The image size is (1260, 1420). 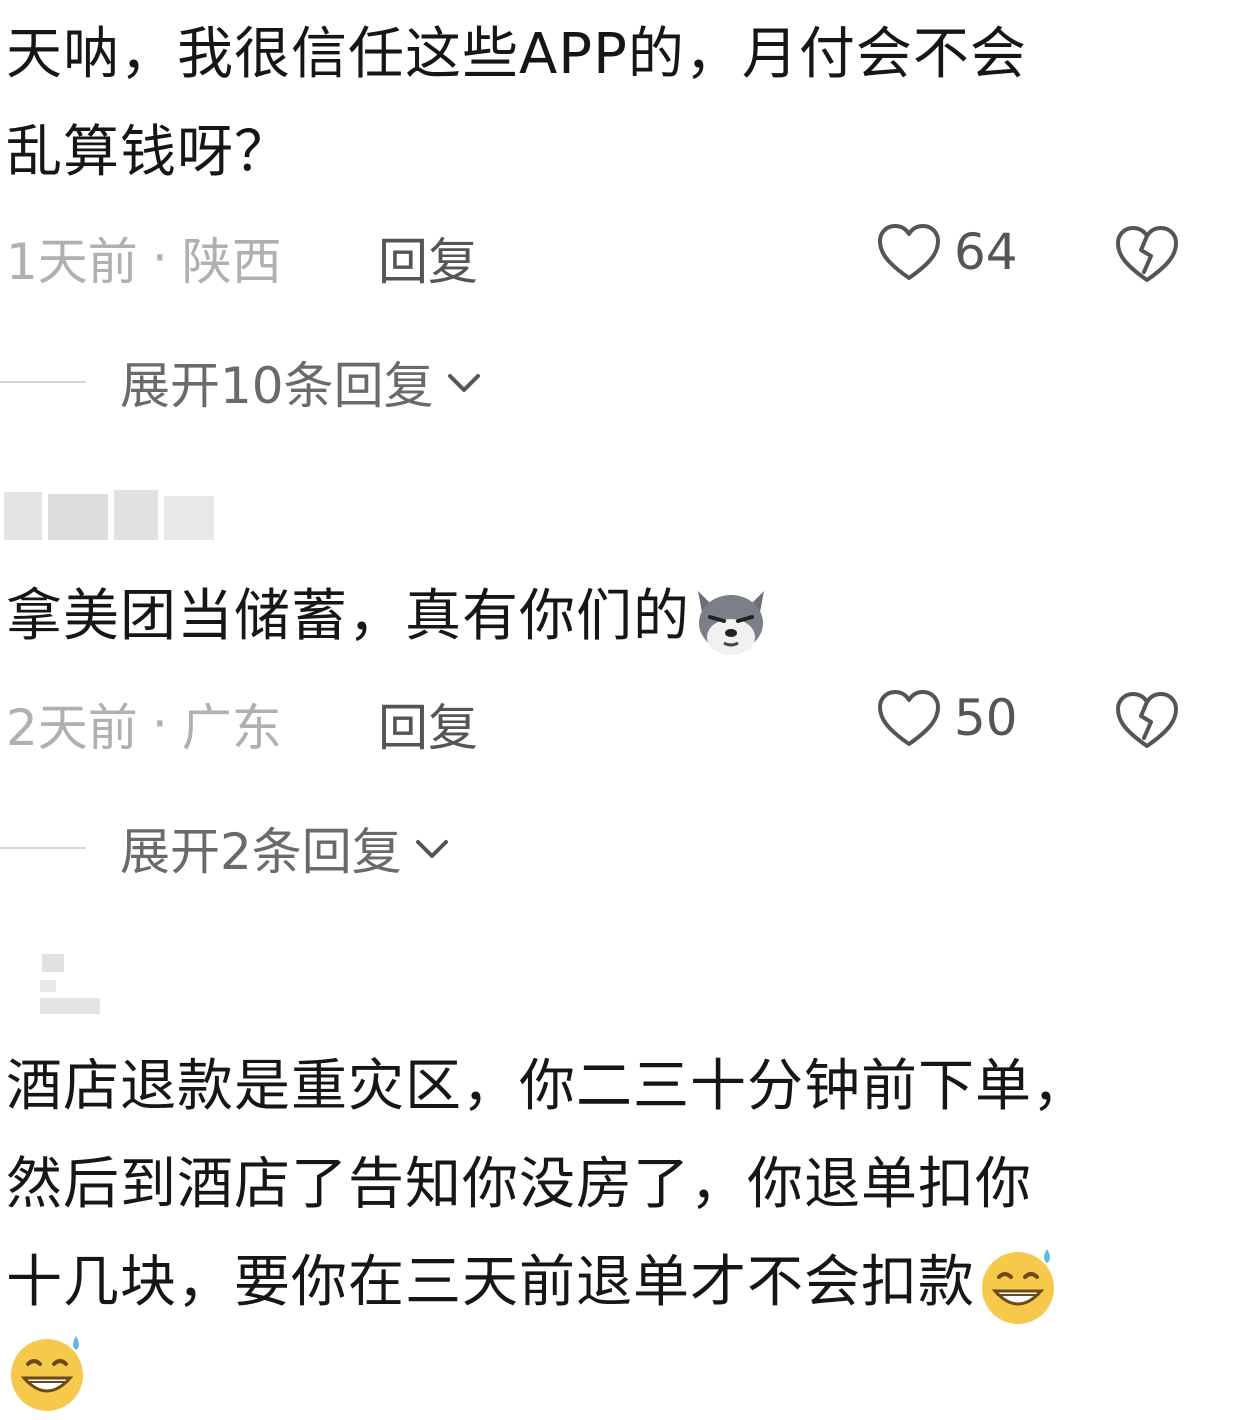 What do you see at coordinates (144, 258) in the screenshot?
I see `comment-1-meta: 1天前 · 陕西` at bounding box center [144, 258].